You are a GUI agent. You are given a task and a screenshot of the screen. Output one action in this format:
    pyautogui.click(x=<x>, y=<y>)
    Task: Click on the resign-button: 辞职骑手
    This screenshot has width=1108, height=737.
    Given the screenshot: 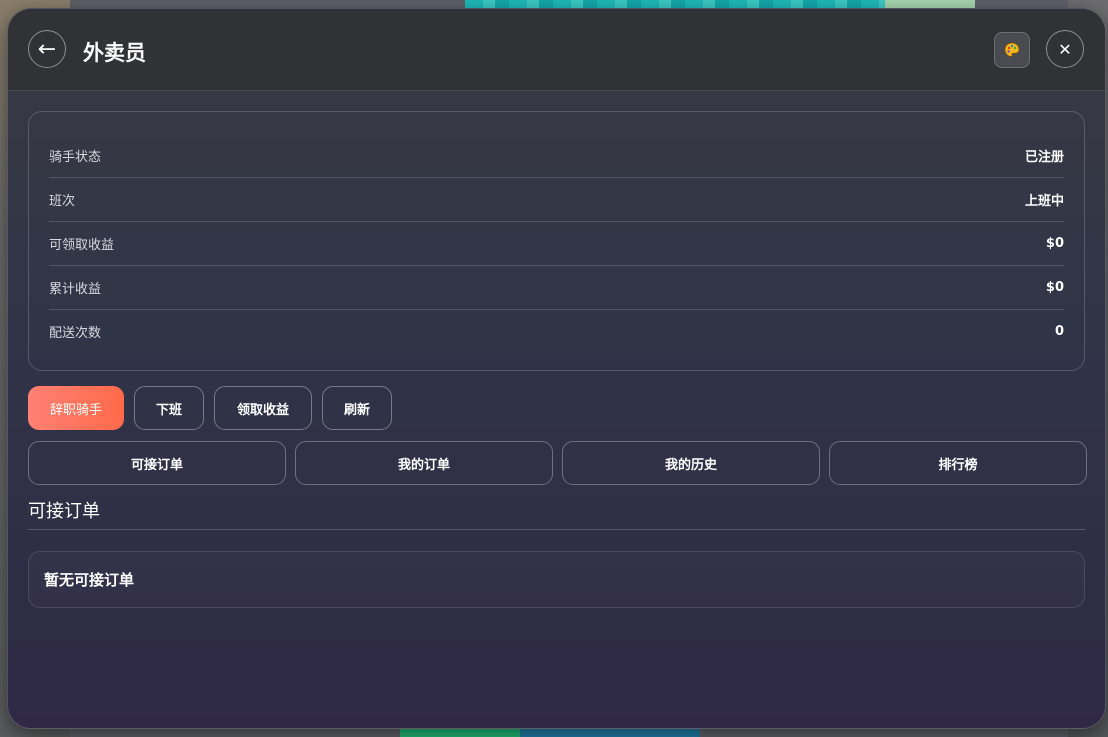 What is the action you would take?
    pyautogui.click(x=76, y=408)
    